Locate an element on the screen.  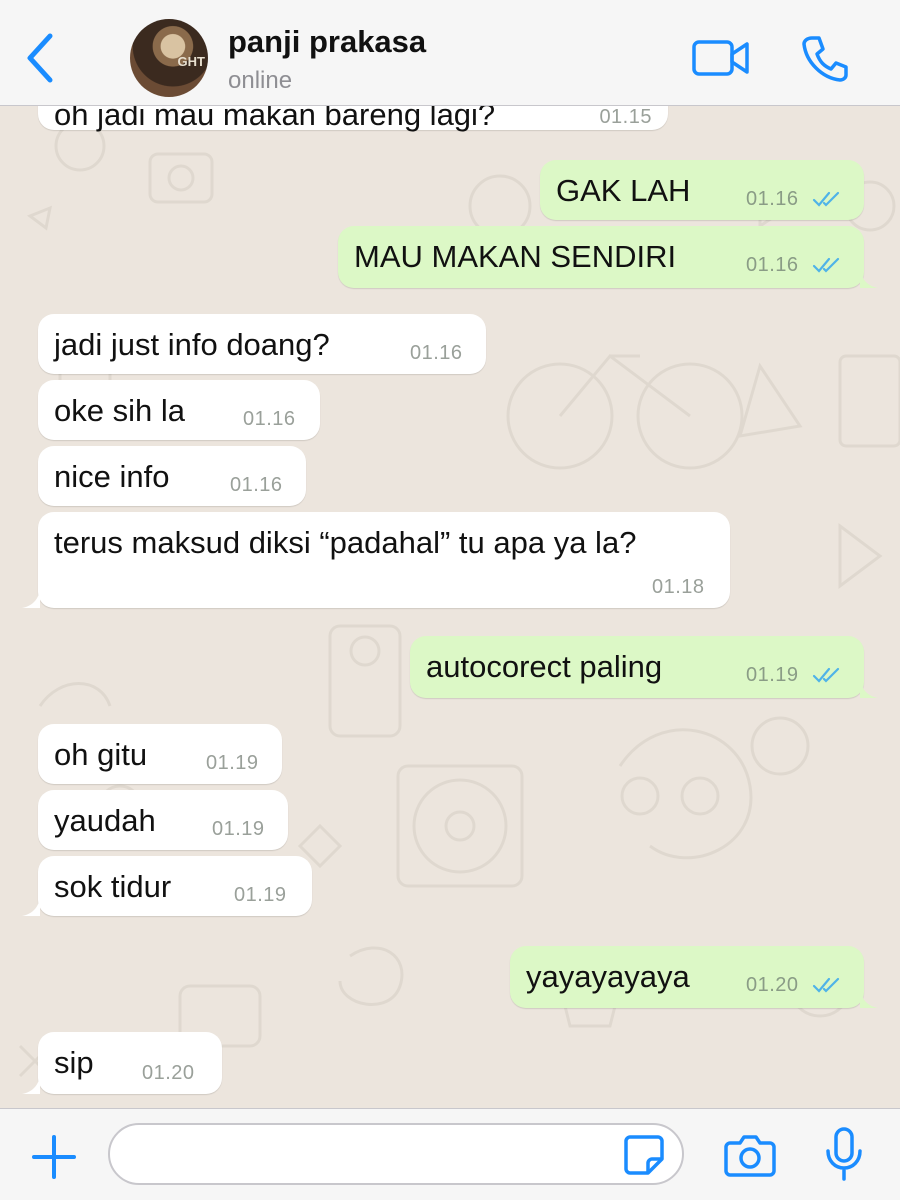
message-input-bar is located at coordinates (450, 1154).